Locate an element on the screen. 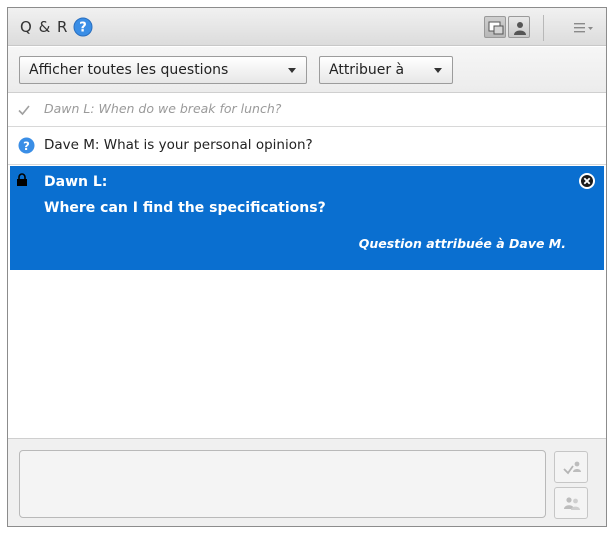 The width and height of the screenshot is (614, 534). open-question-icon: ? is located at coordinates (26, 145).